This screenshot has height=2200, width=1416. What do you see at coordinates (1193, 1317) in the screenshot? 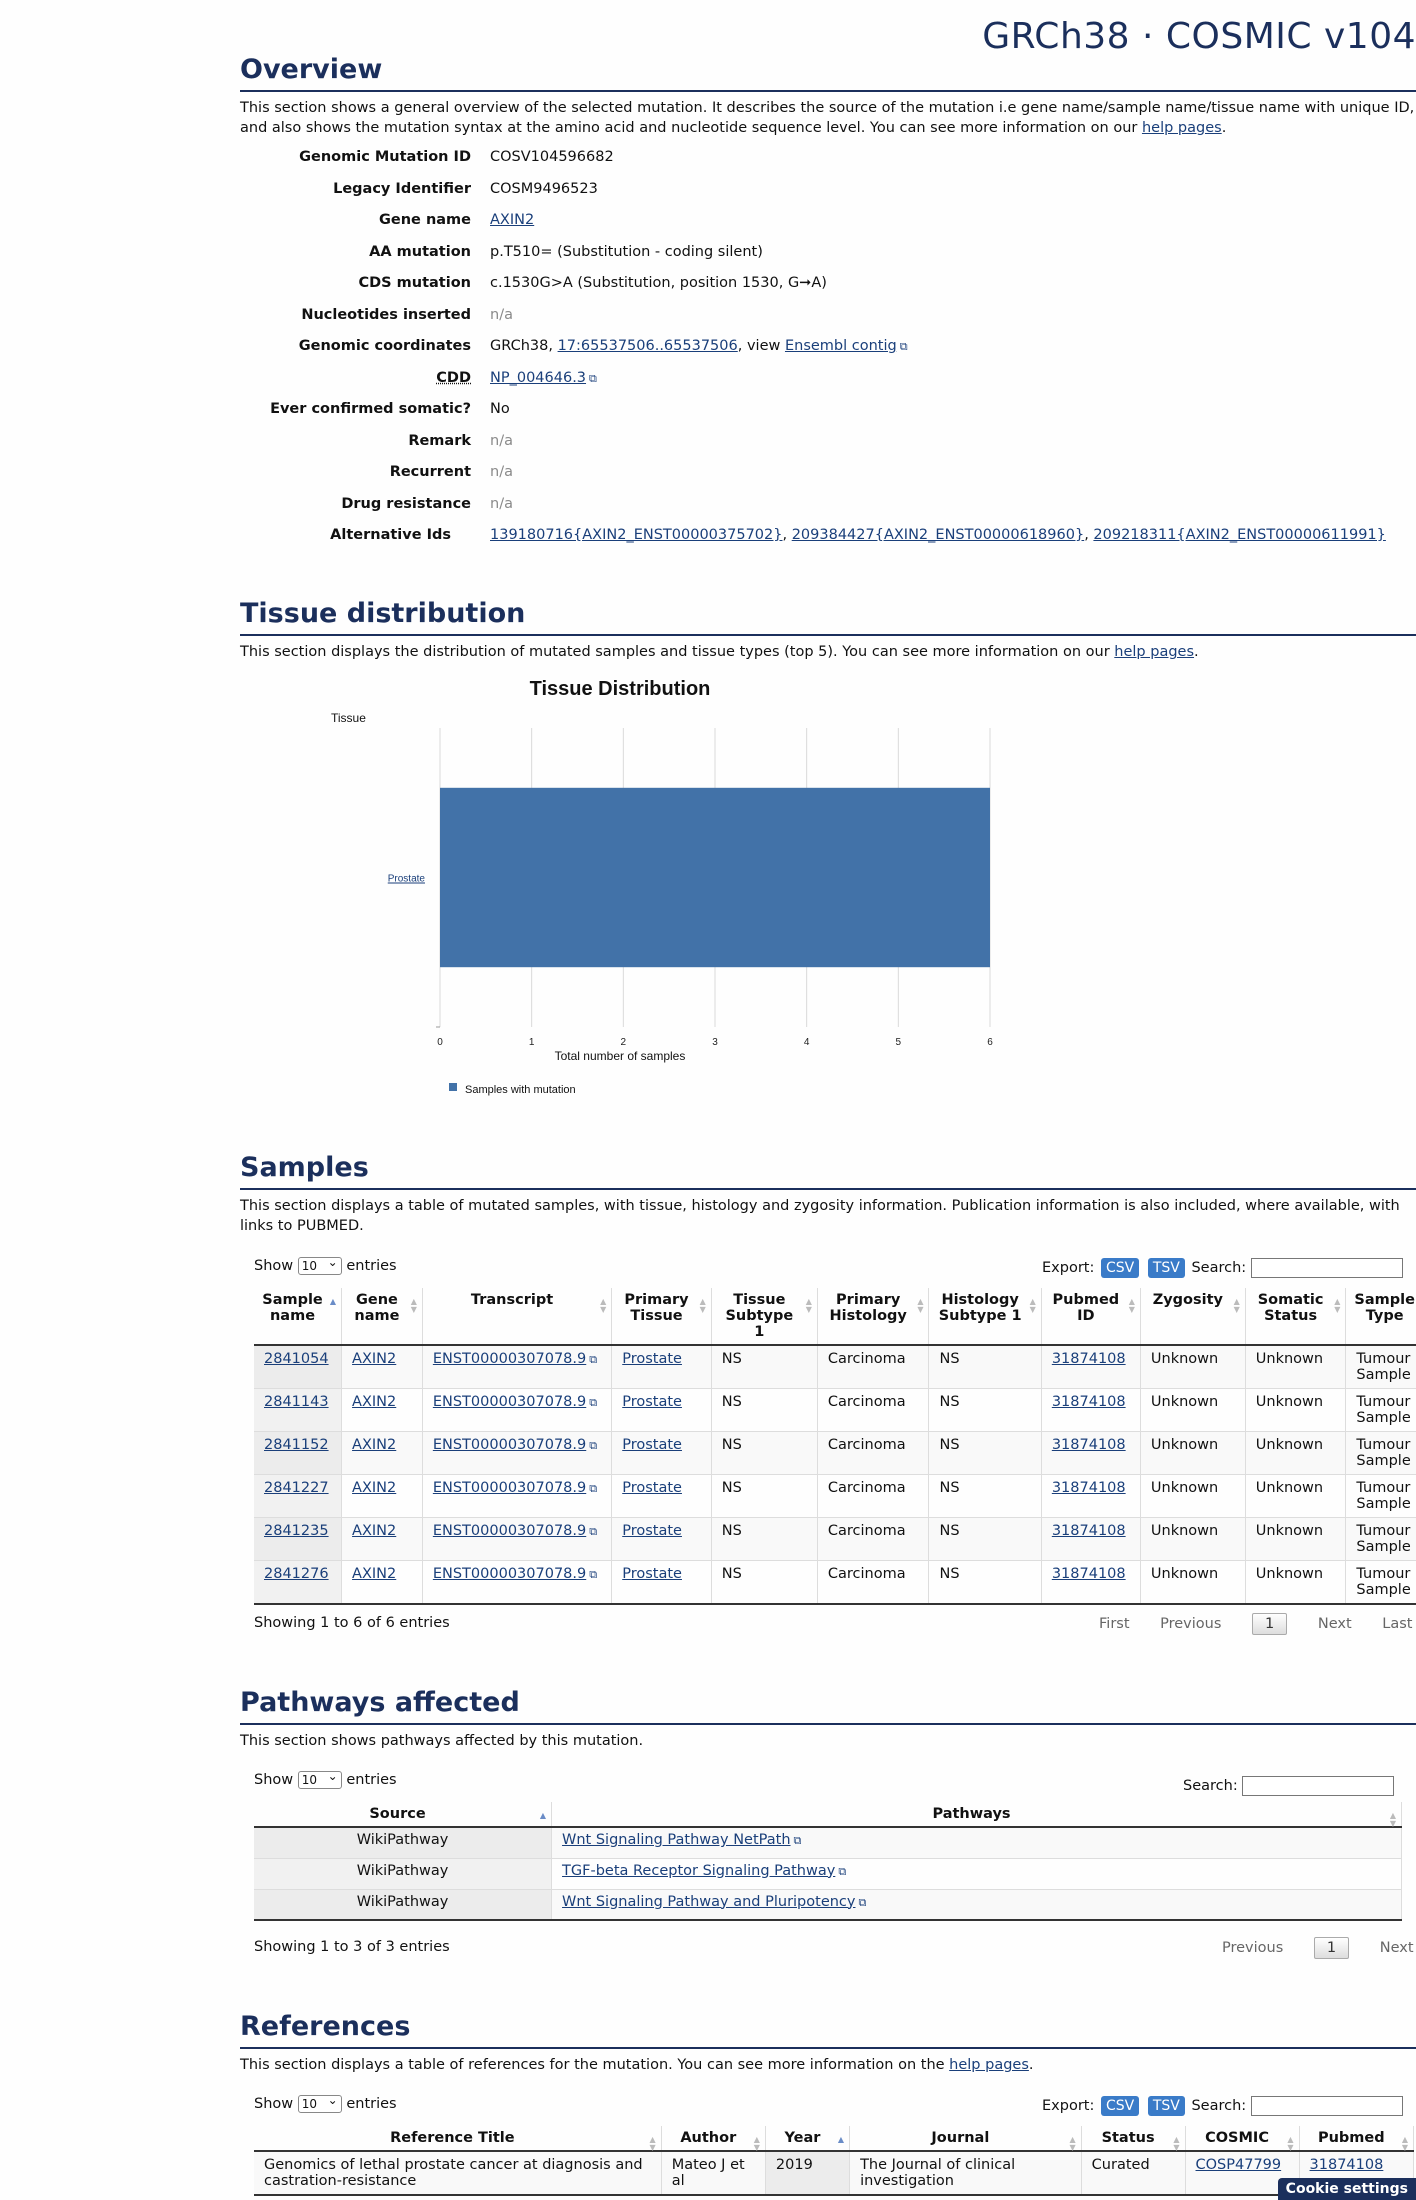
I see `column-header: Zygosity ▲ ▼` at bounding box center [1193, 1317].